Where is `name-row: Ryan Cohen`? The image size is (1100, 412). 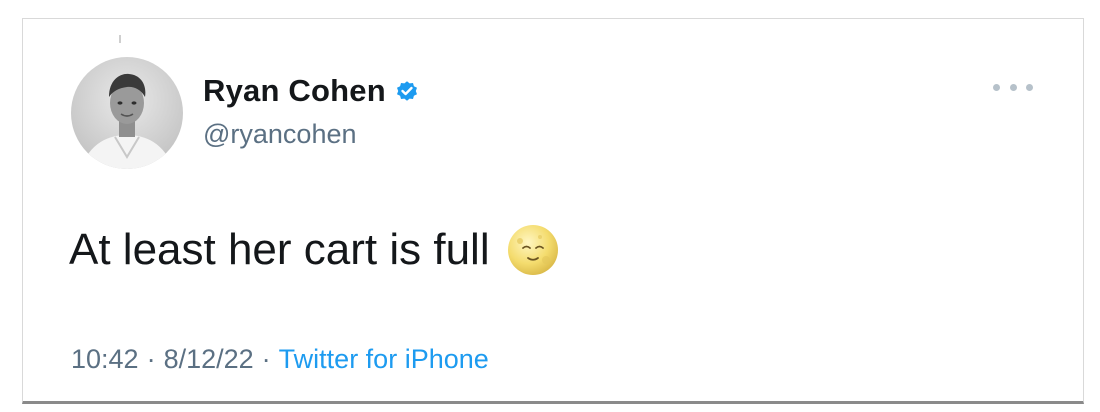 name-row: Ryan Cohen is located at coordinates (311, 91).